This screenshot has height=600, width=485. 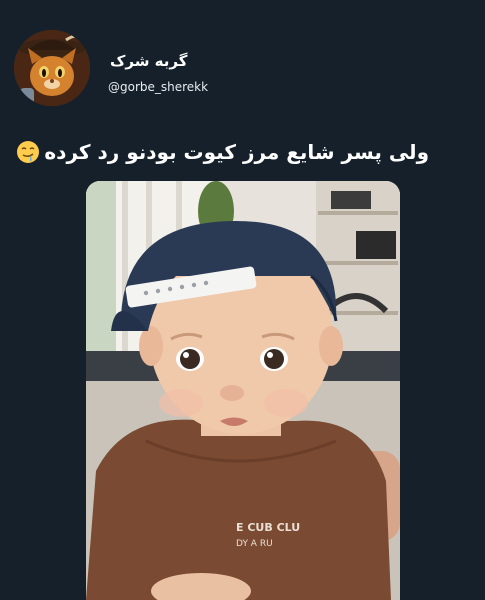 What do you see at coordinates (268, 527) in the screenshot?
I see `shirt-print-line1: E CUB CLU` at bounding box center [268, 527].